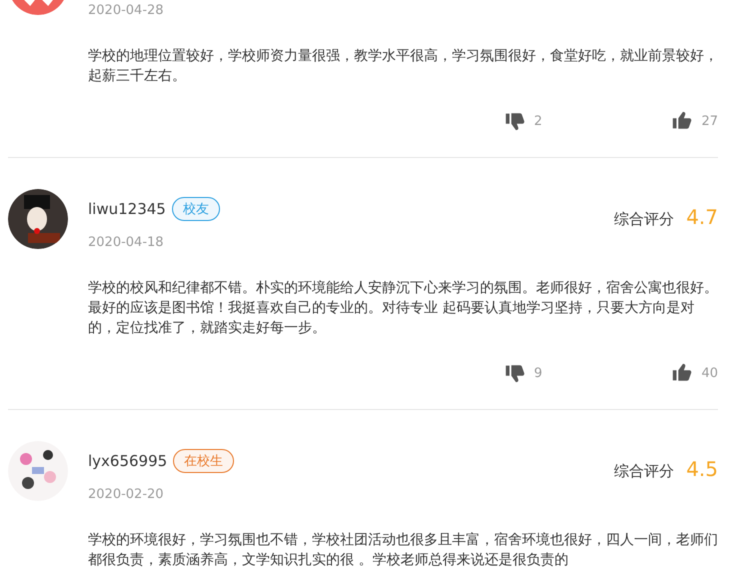 This screenshot has width=746, height=580. What do you see at coordinates (709, 121) in the screenshot?
I see `like-count: 27` at bounding box center [709, 121].